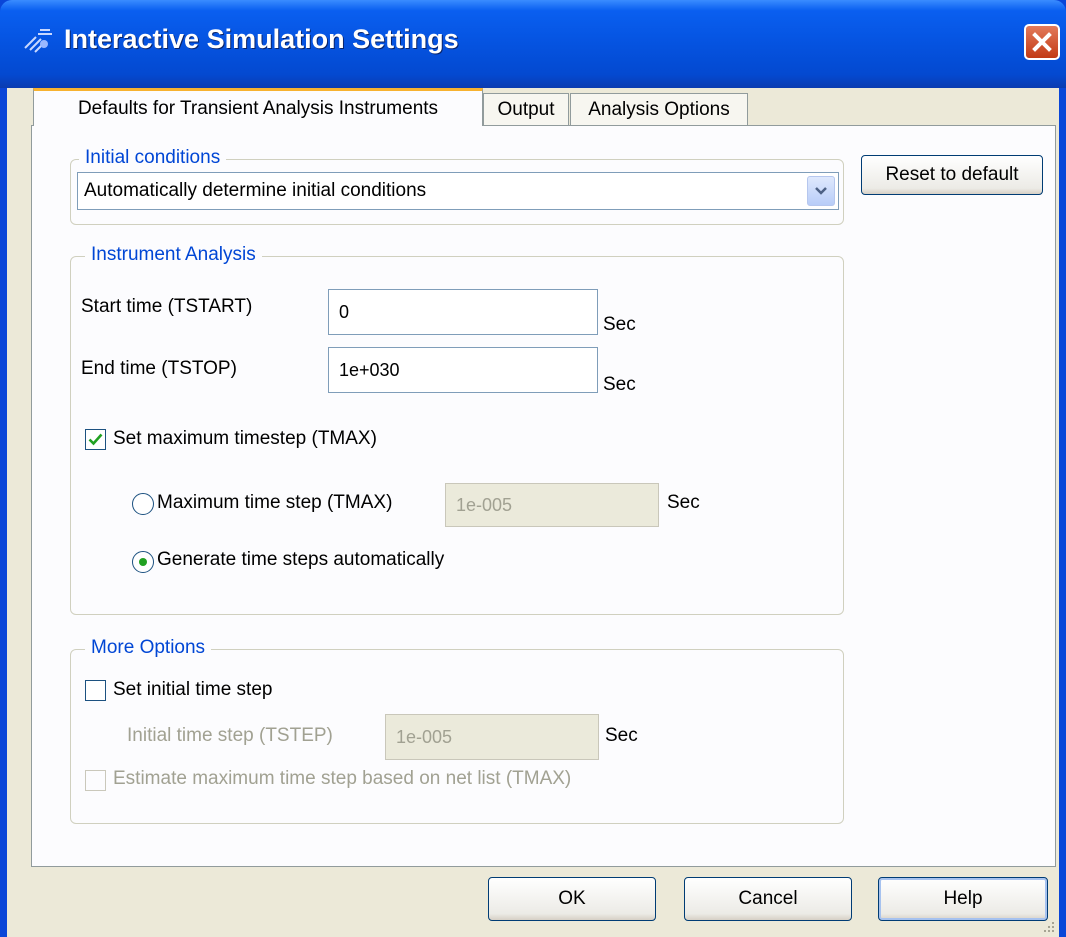 The width and height of the screenshot is (1066, 937). Describe the element at coordinates (492, 737) in the screenshot. I see `initial-step-input: 1e-005` at that location.